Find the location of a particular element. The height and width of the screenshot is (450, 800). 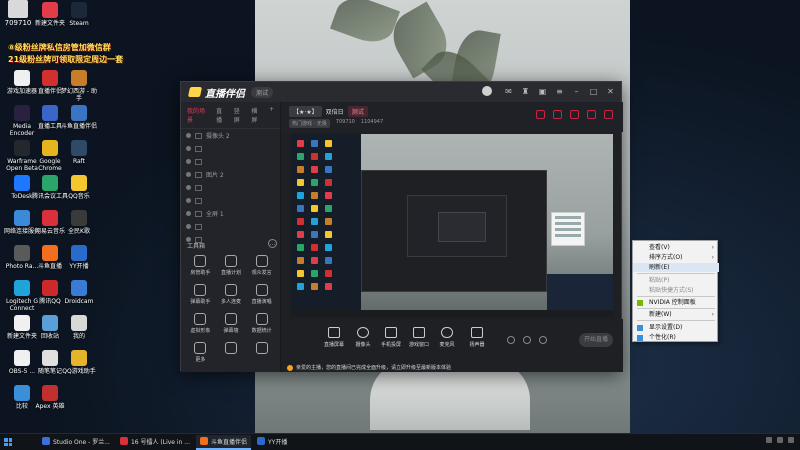

source-row: 图片 2 is located at coordinates (230, 174).